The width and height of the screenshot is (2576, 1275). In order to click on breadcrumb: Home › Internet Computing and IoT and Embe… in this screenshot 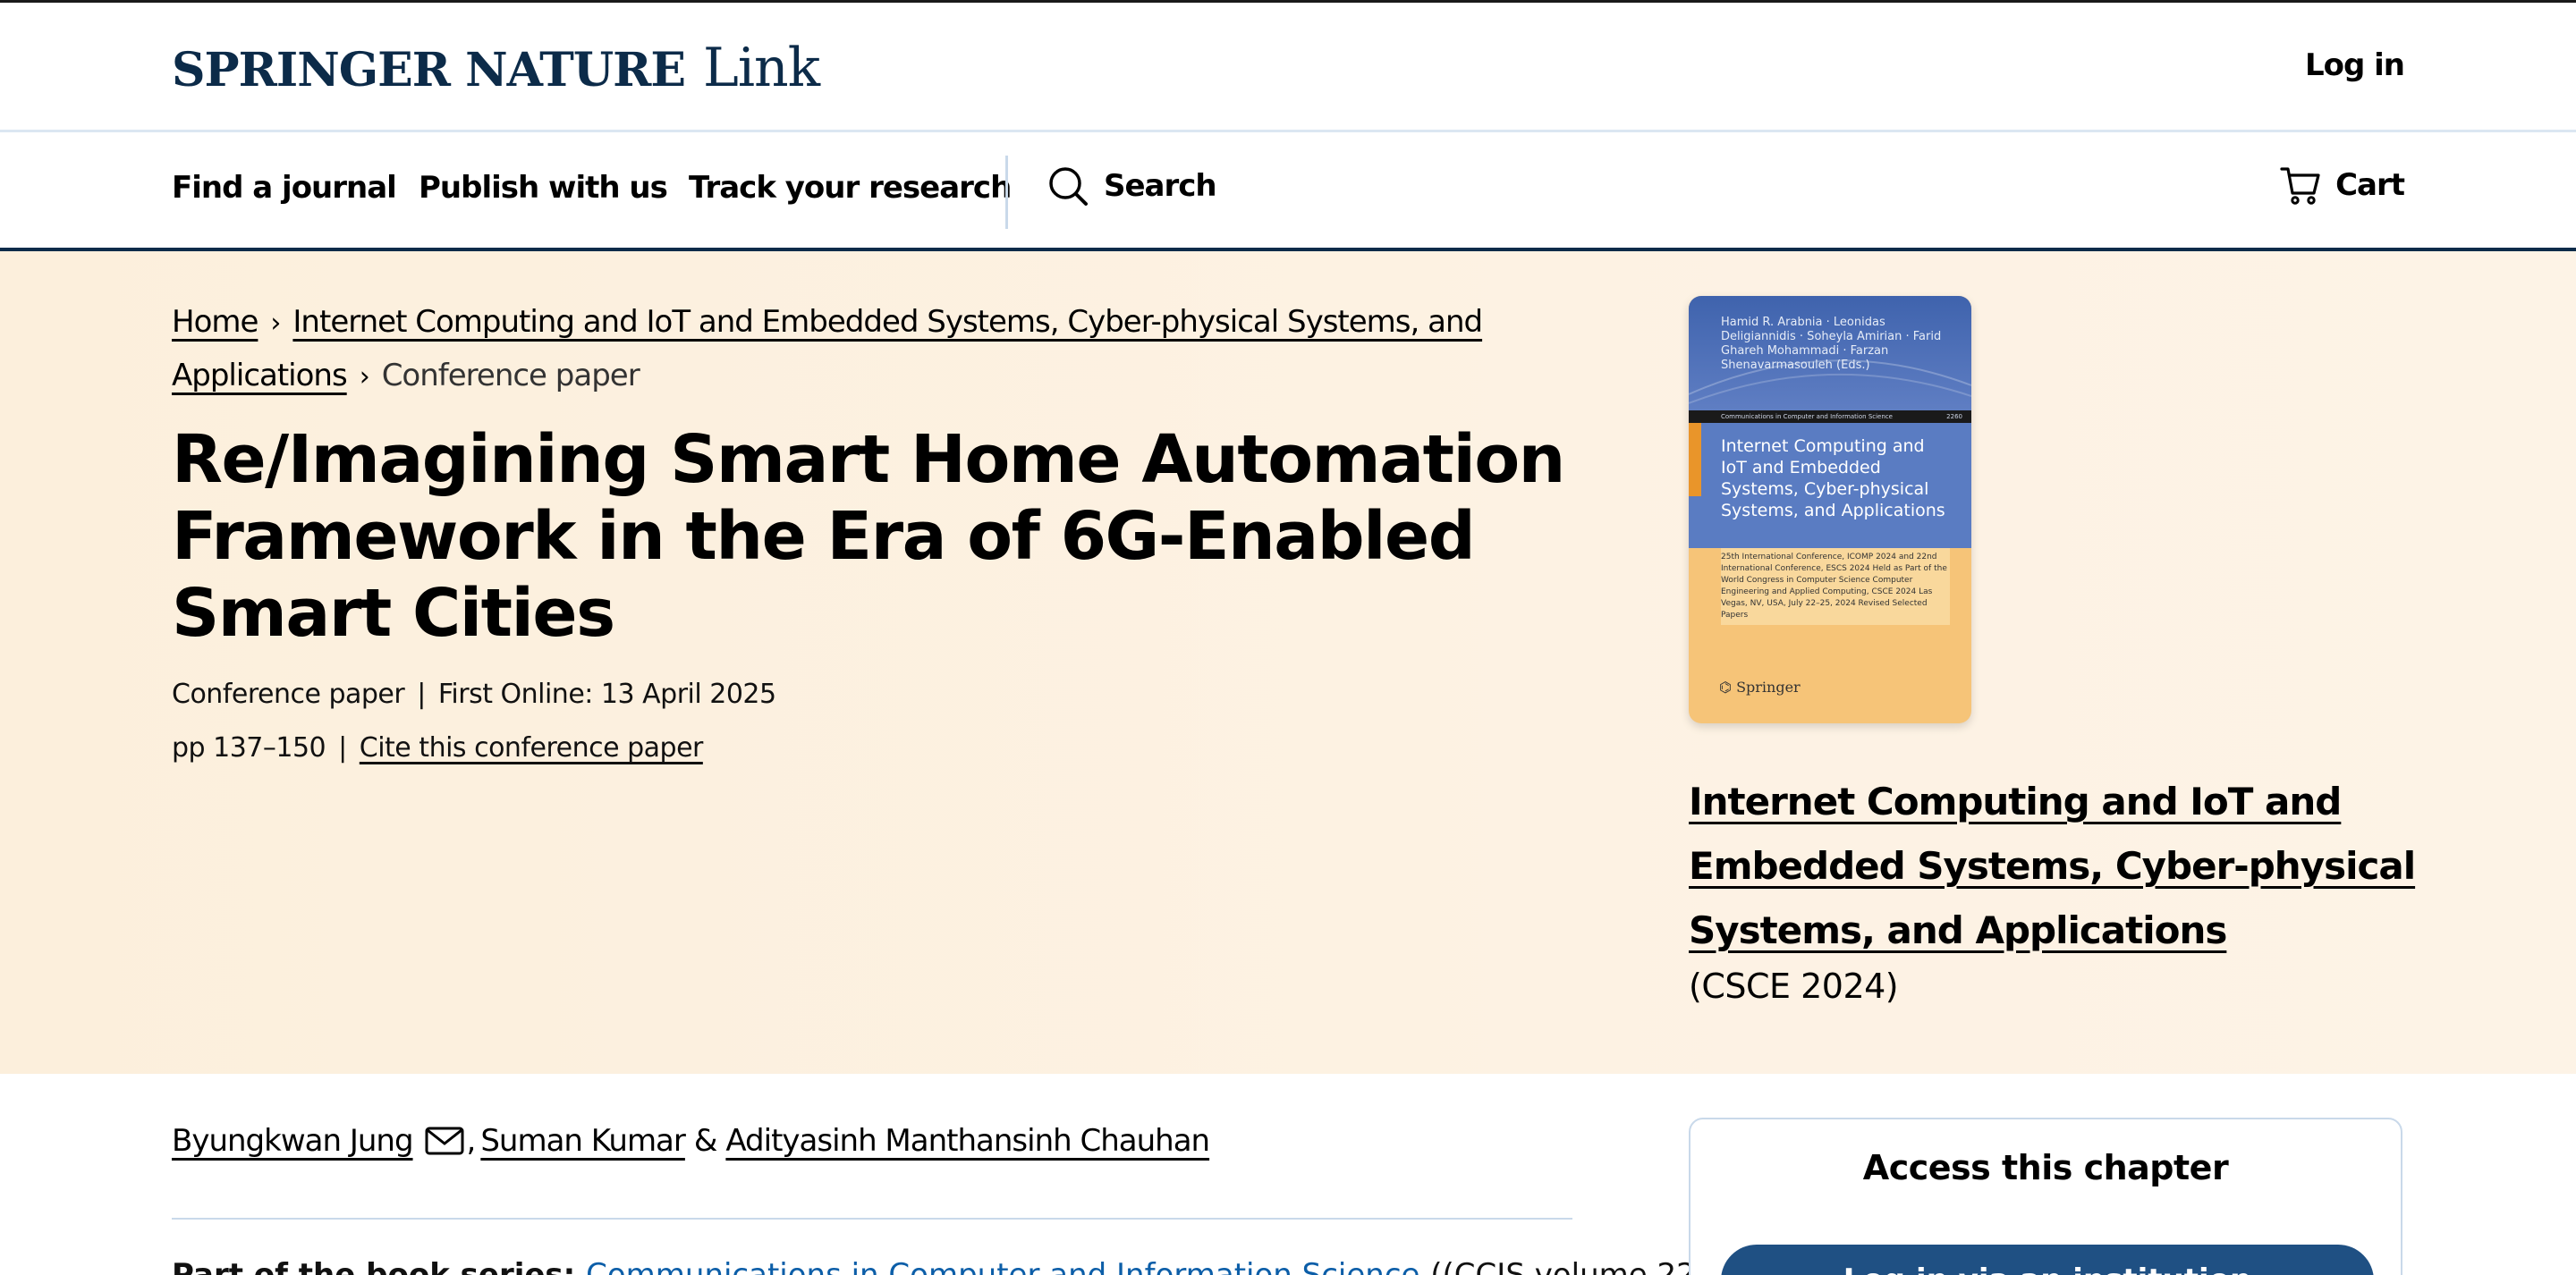, I will do `click(834, 349)`.